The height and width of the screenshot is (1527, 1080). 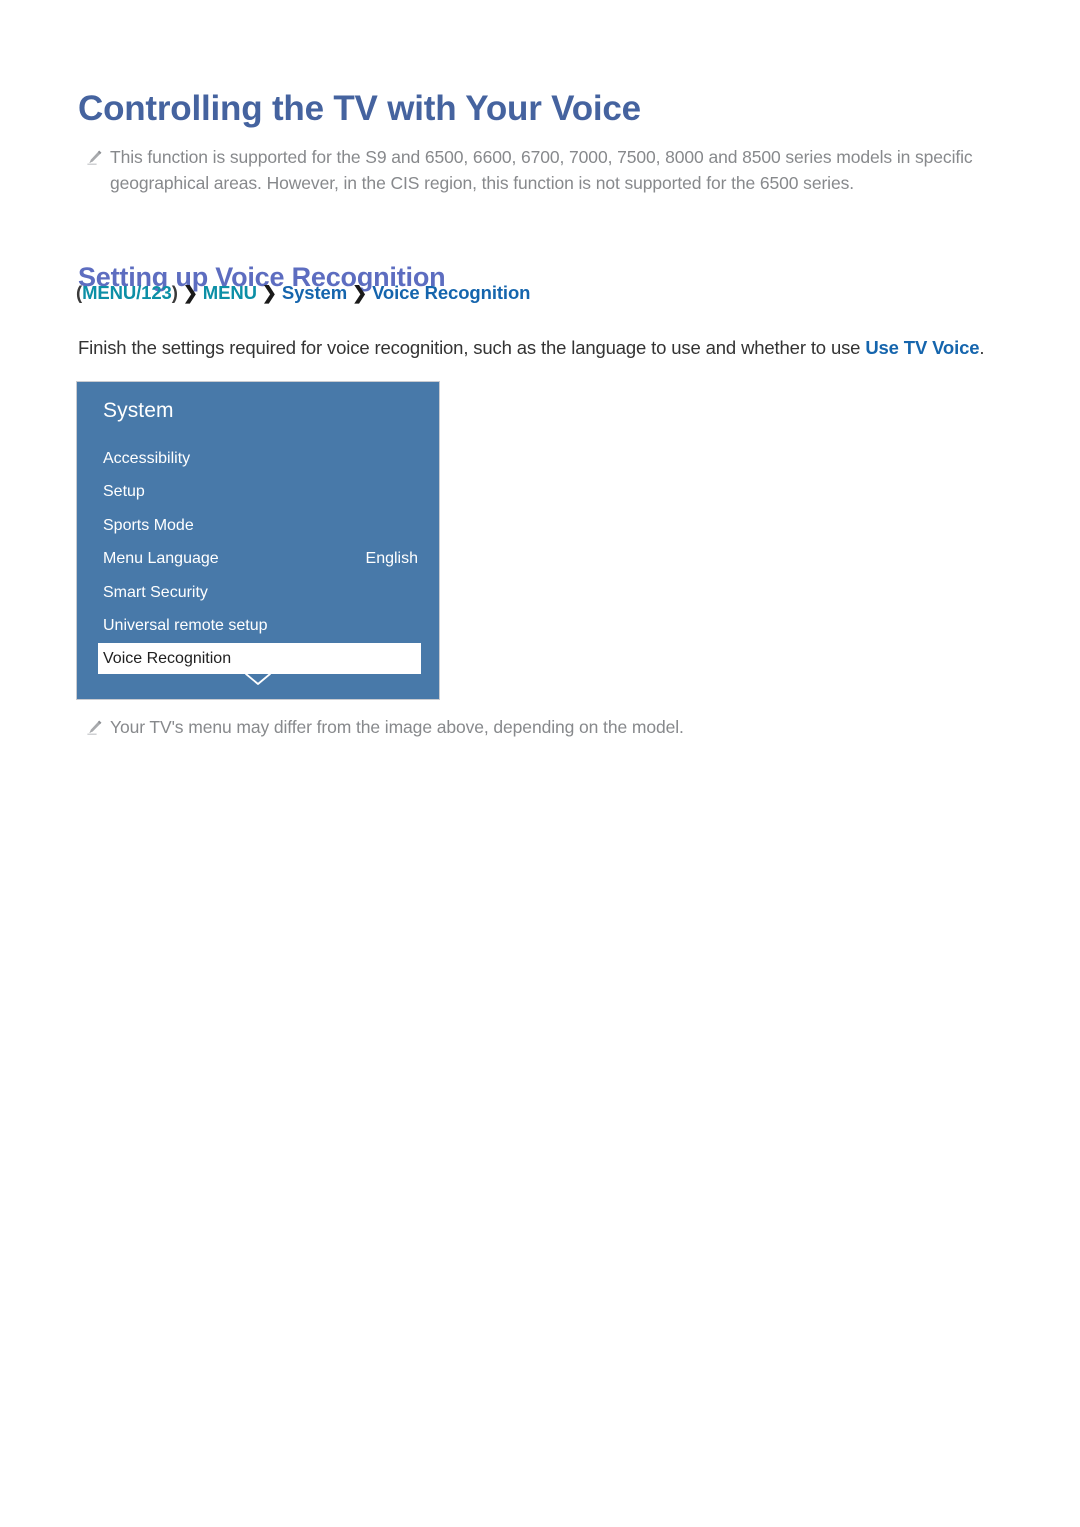 What do you see at coordinates (127, 292) in the screenshot?
I see `breadcrumb-item-menu123: MENU/123` at bounding box center [127, 292].